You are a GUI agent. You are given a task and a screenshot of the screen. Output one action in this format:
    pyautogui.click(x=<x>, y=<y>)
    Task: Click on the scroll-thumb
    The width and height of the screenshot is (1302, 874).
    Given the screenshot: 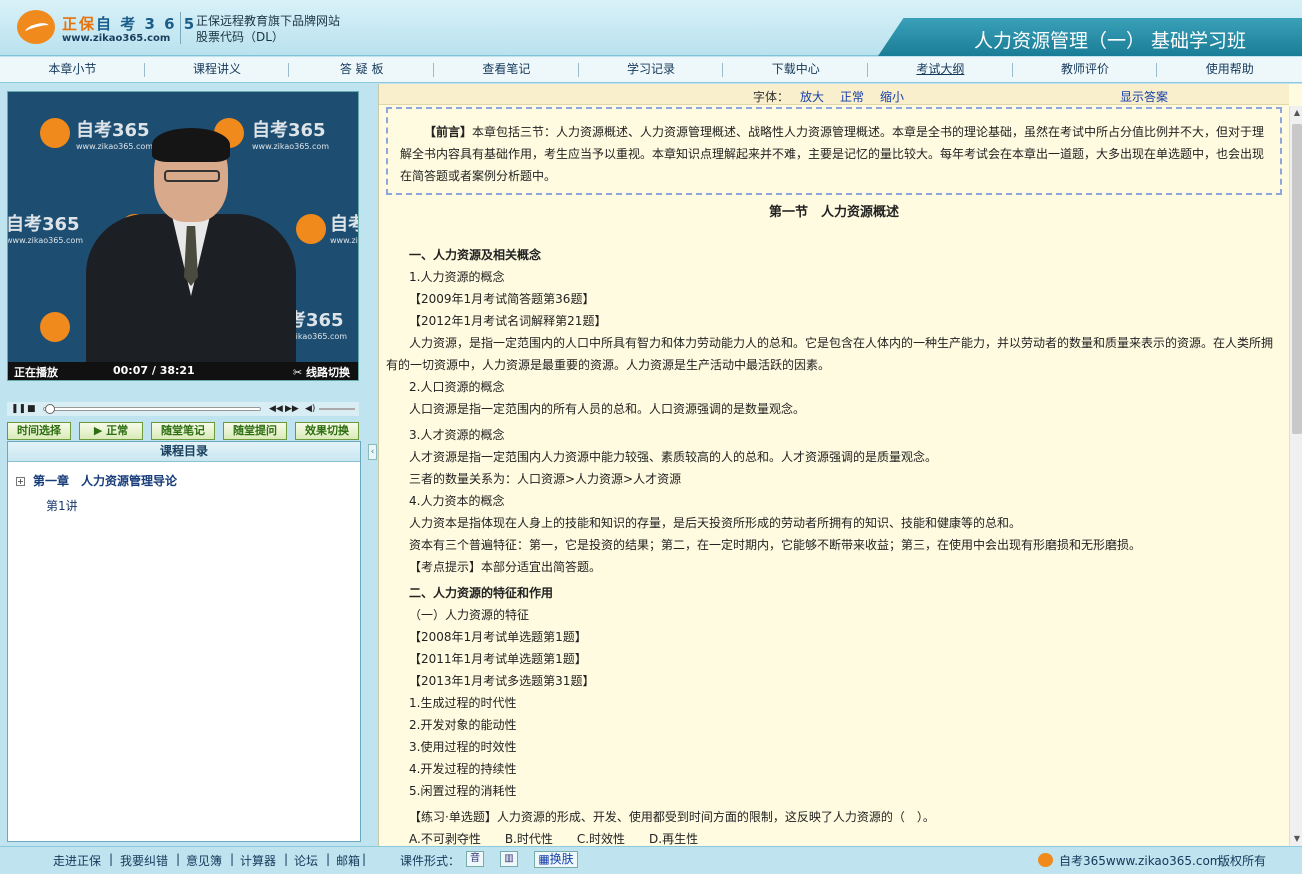 What is the action you would take?
    pyautogui.click(x=1297, y=279)
    